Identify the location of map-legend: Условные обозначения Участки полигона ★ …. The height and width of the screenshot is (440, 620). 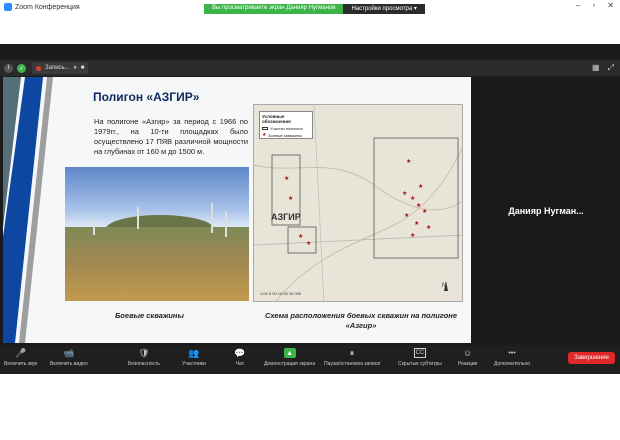
(286, 125).